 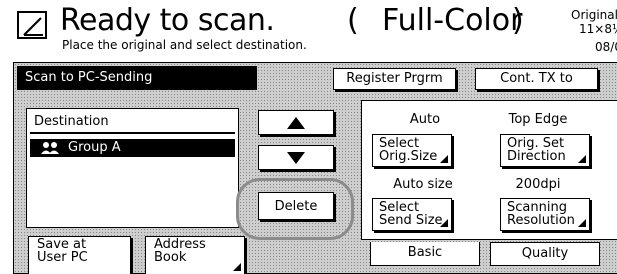 I want to click on scanning-resolution-submenu-indicator, so click(x=582, y=223).